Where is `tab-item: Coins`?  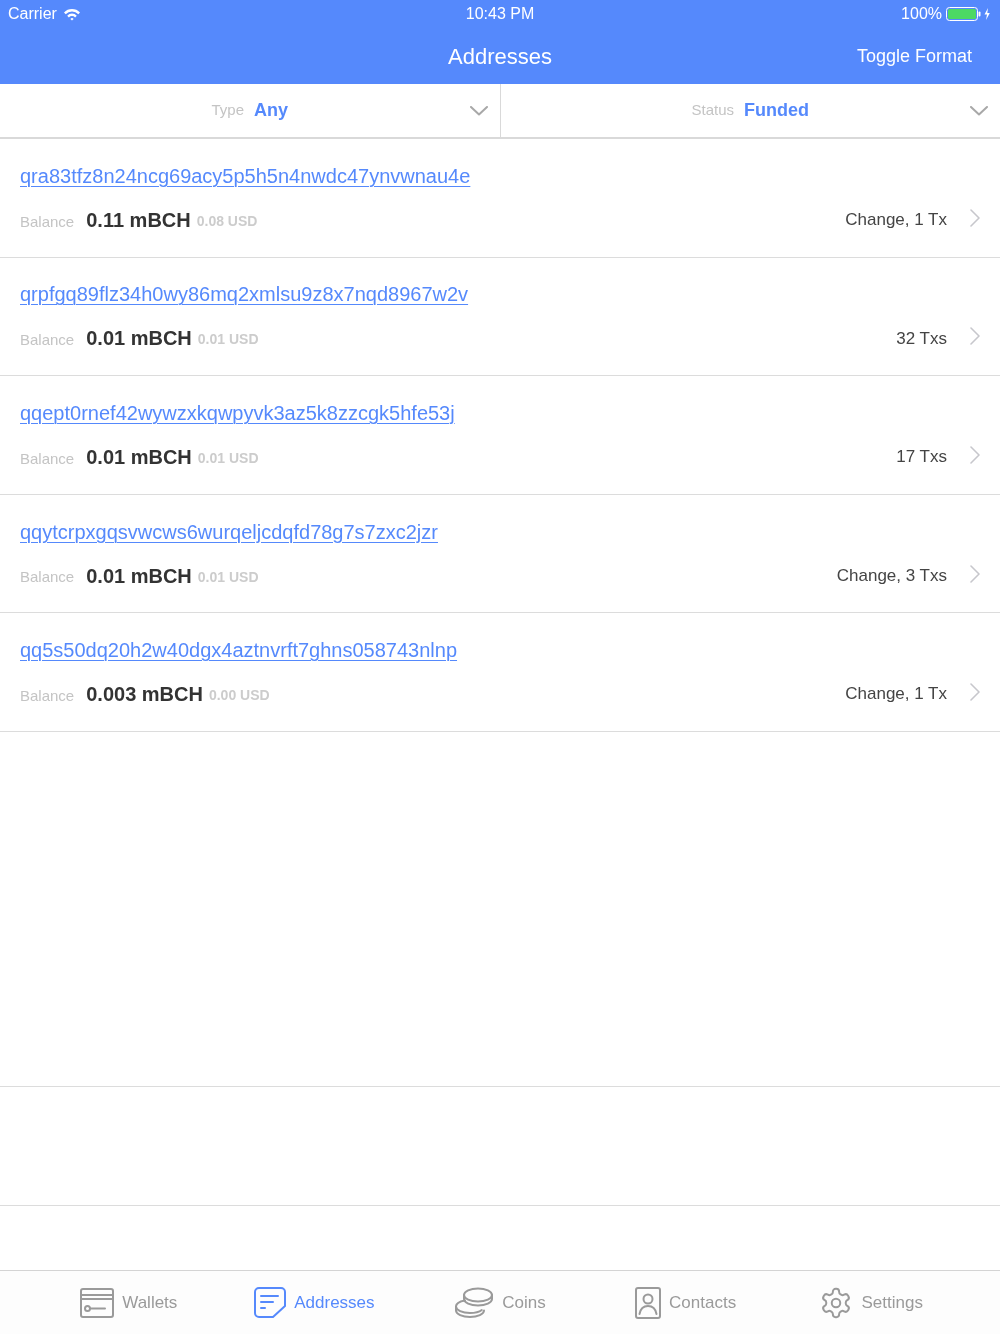 tab-item: Coins is located at coordinates (500, 1302).